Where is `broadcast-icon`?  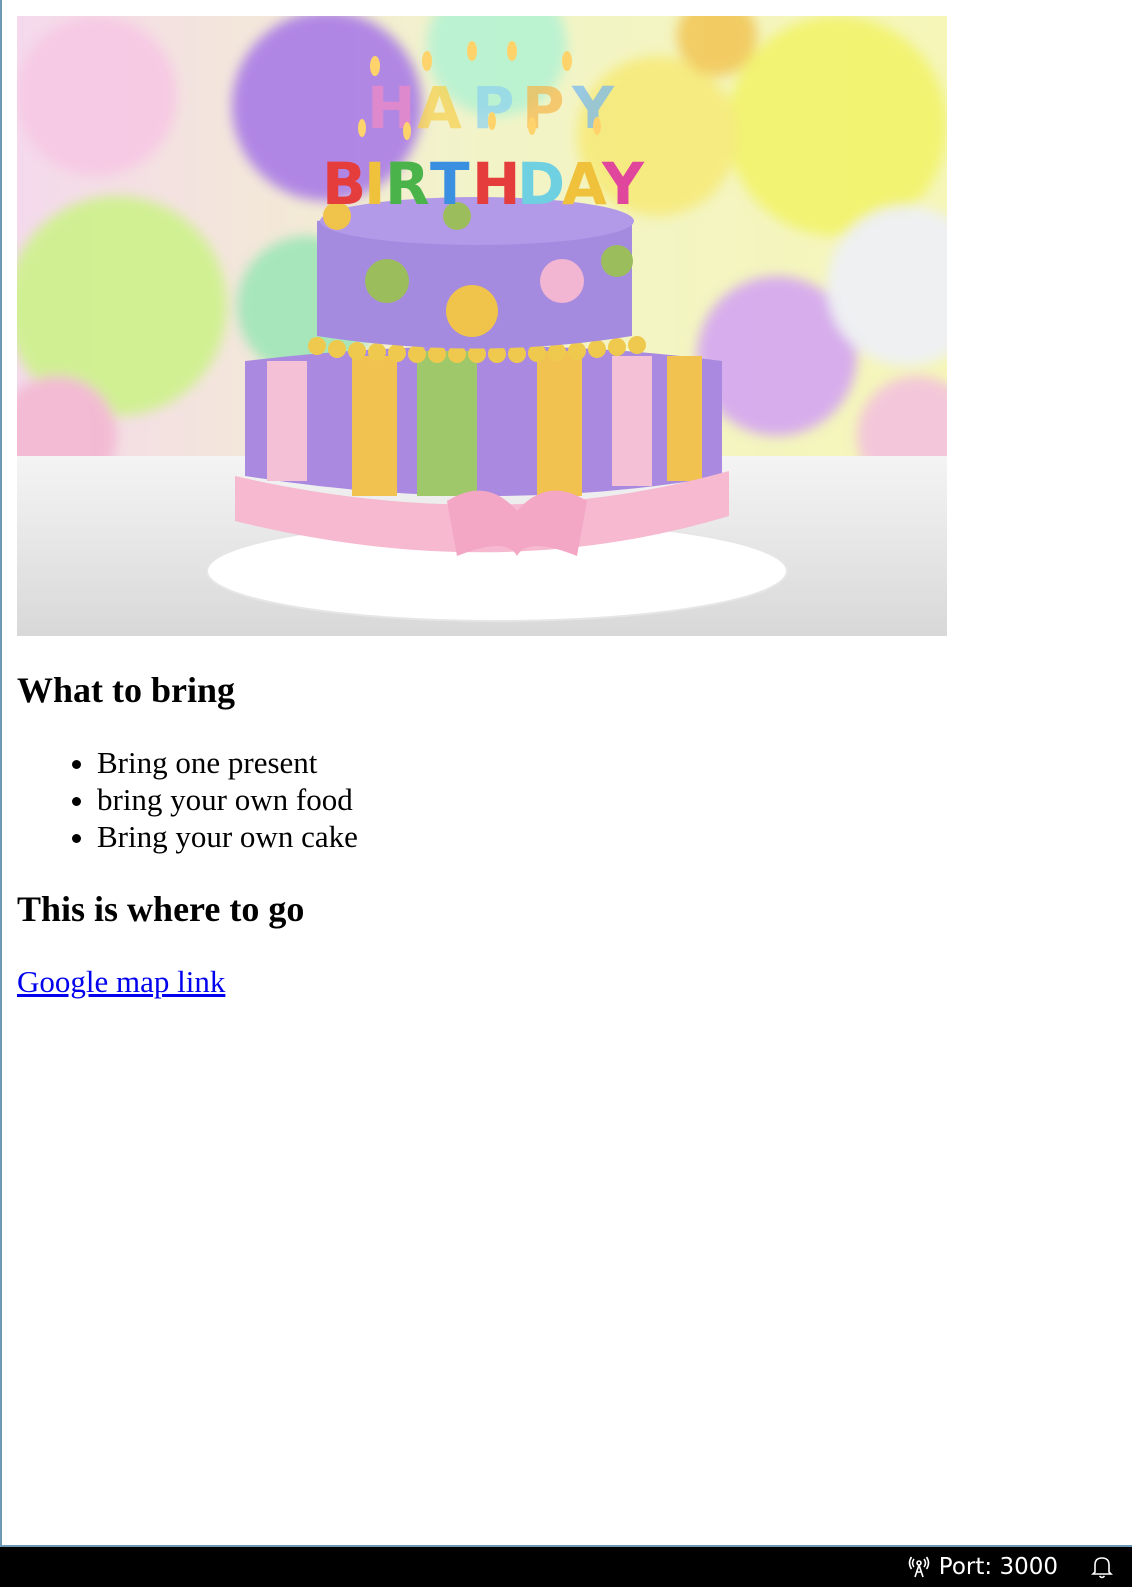 broadcast-icon is located at coordinates (919, 1567).